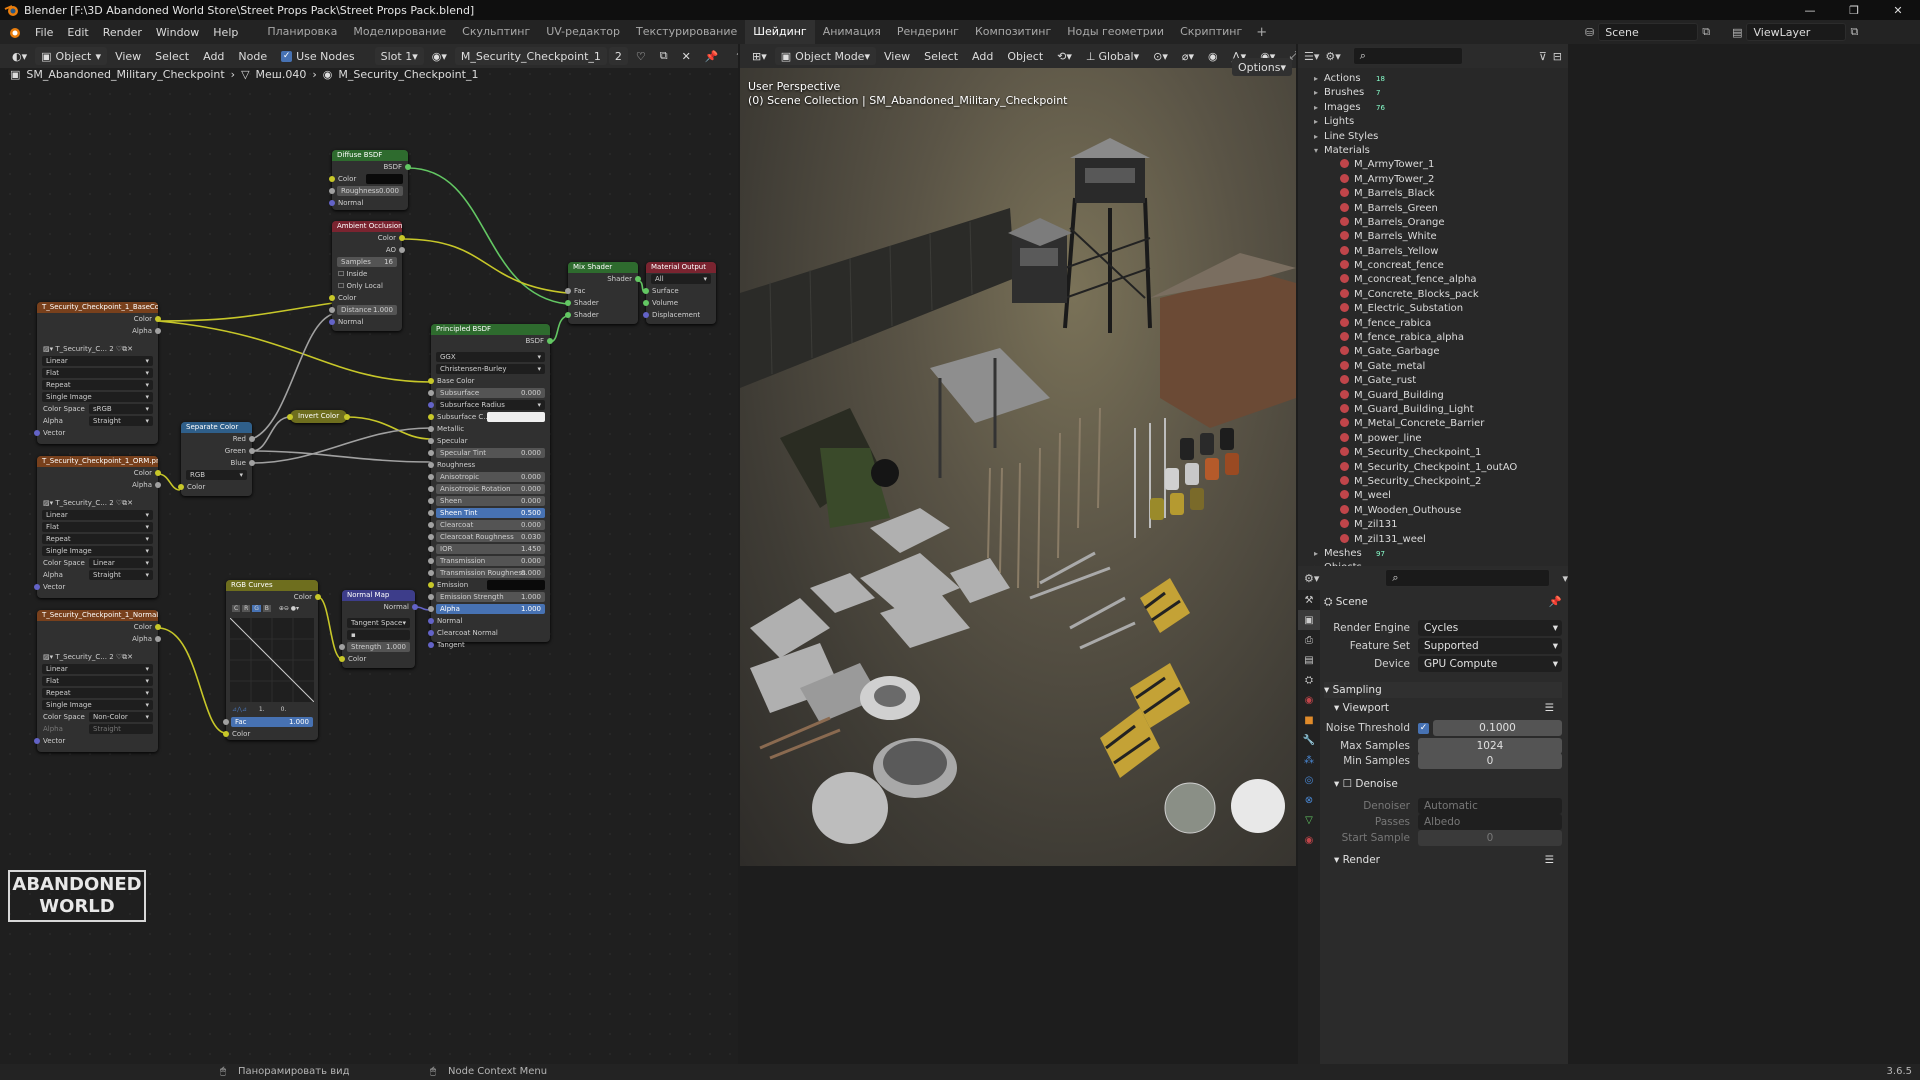 The width and height of the screenshot is (1920, 1080). I want to click on socket-color: Color, so click(368, 179).